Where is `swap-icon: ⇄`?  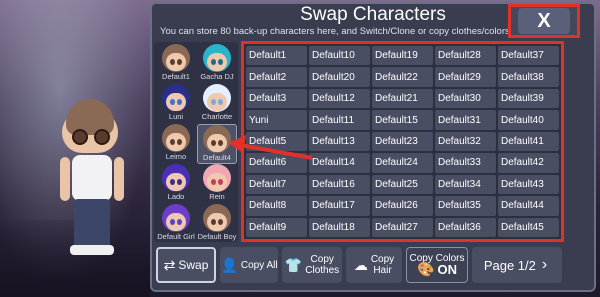
swap-icon: ⇄ is located at coordinates (169, 264).